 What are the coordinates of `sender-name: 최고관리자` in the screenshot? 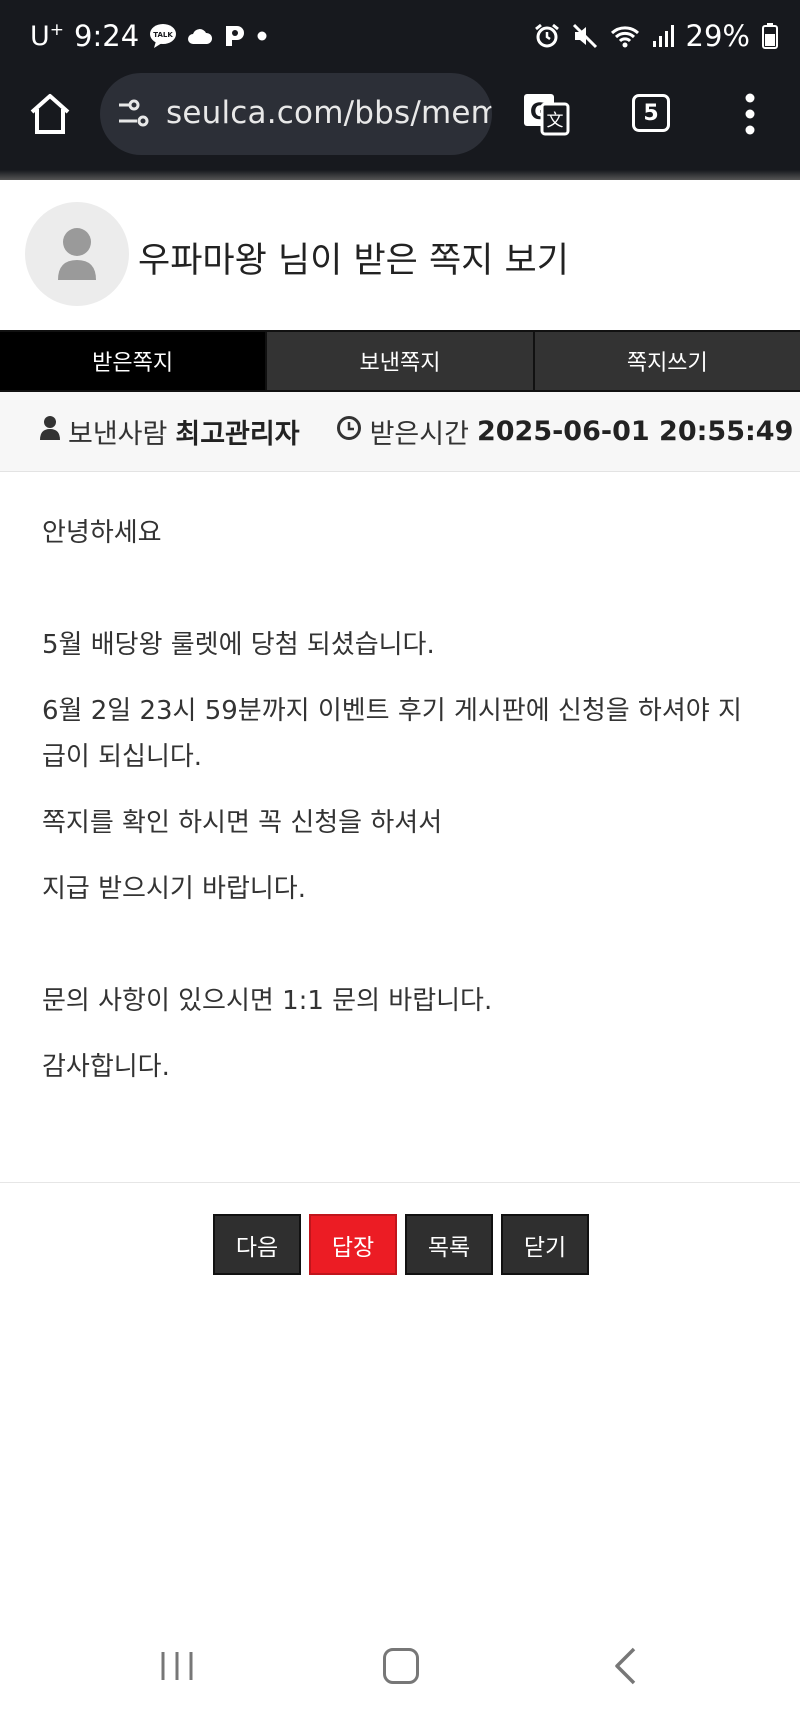 It's located at (237, 434).